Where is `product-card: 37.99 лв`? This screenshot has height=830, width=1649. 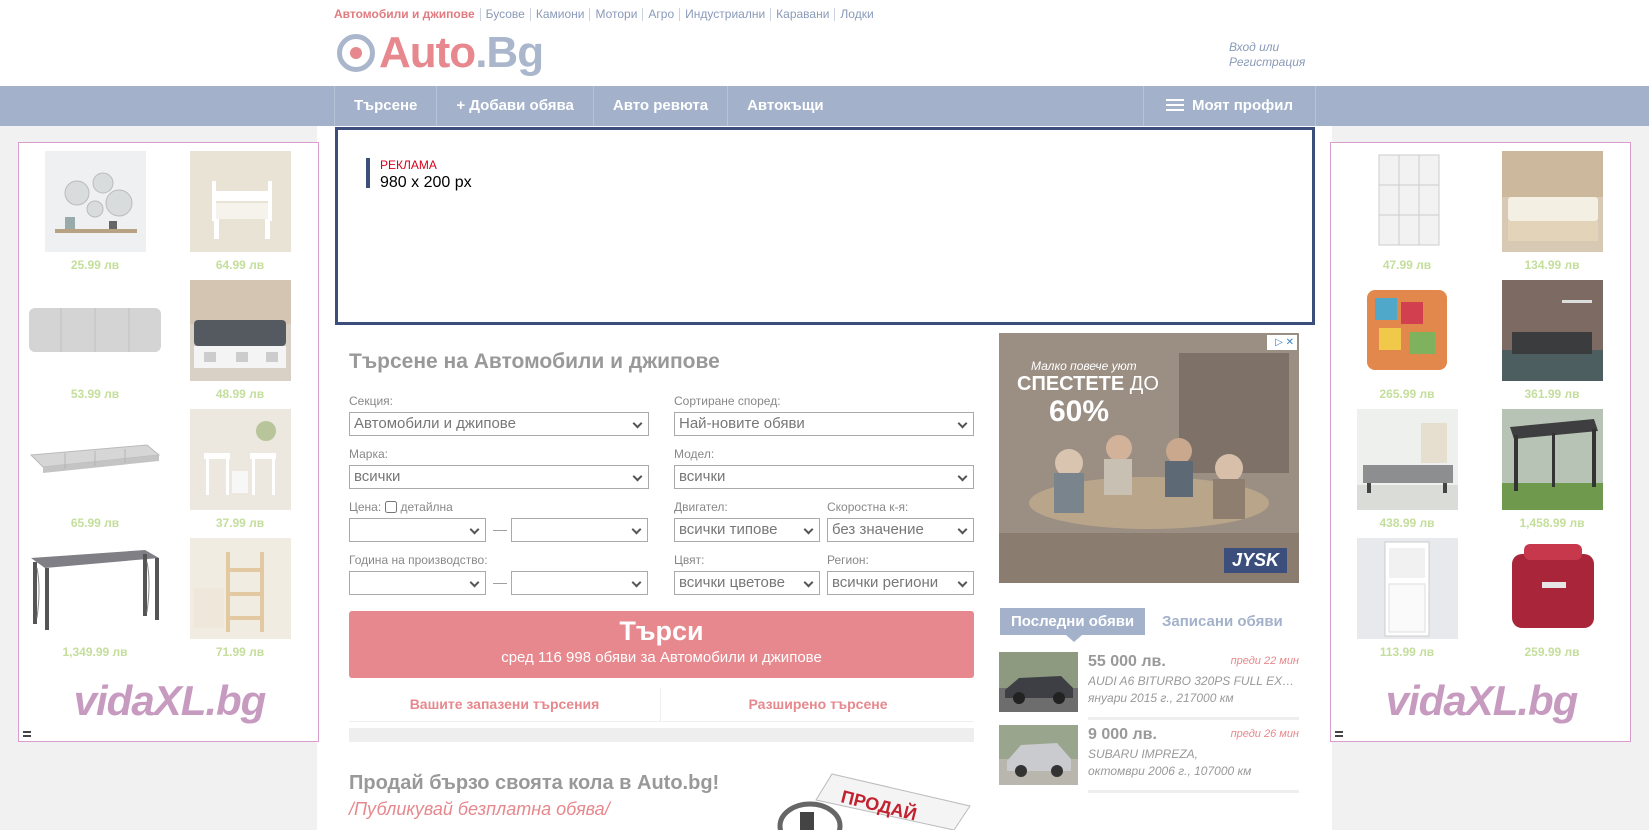 product-card: 37.99 лв is located at coordinates (240, 469).